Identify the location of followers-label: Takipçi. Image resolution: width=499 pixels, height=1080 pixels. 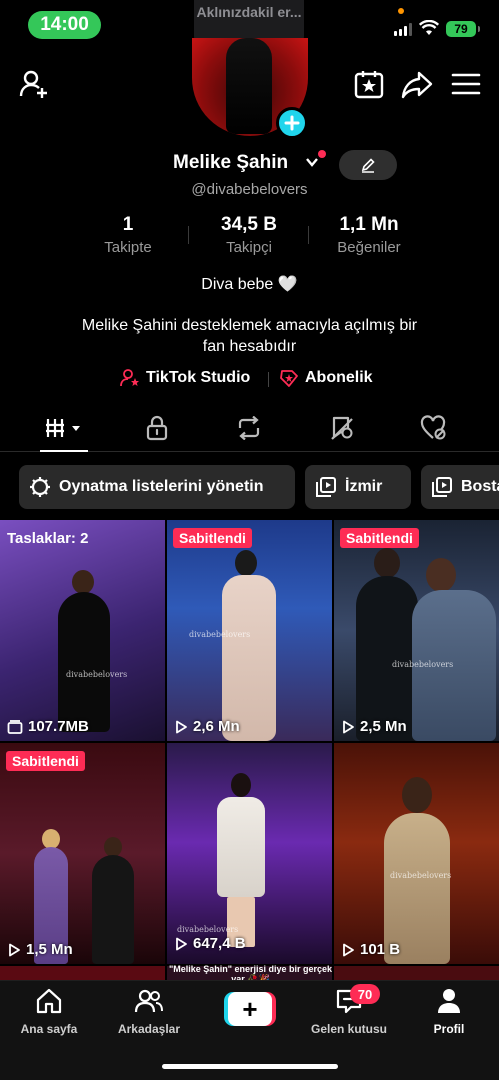
(249, 247).